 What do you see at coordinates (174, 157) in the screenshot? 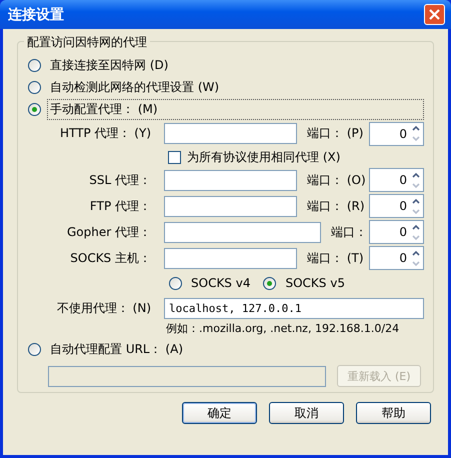
I see `checkbox` at bounding box center [174, 157].